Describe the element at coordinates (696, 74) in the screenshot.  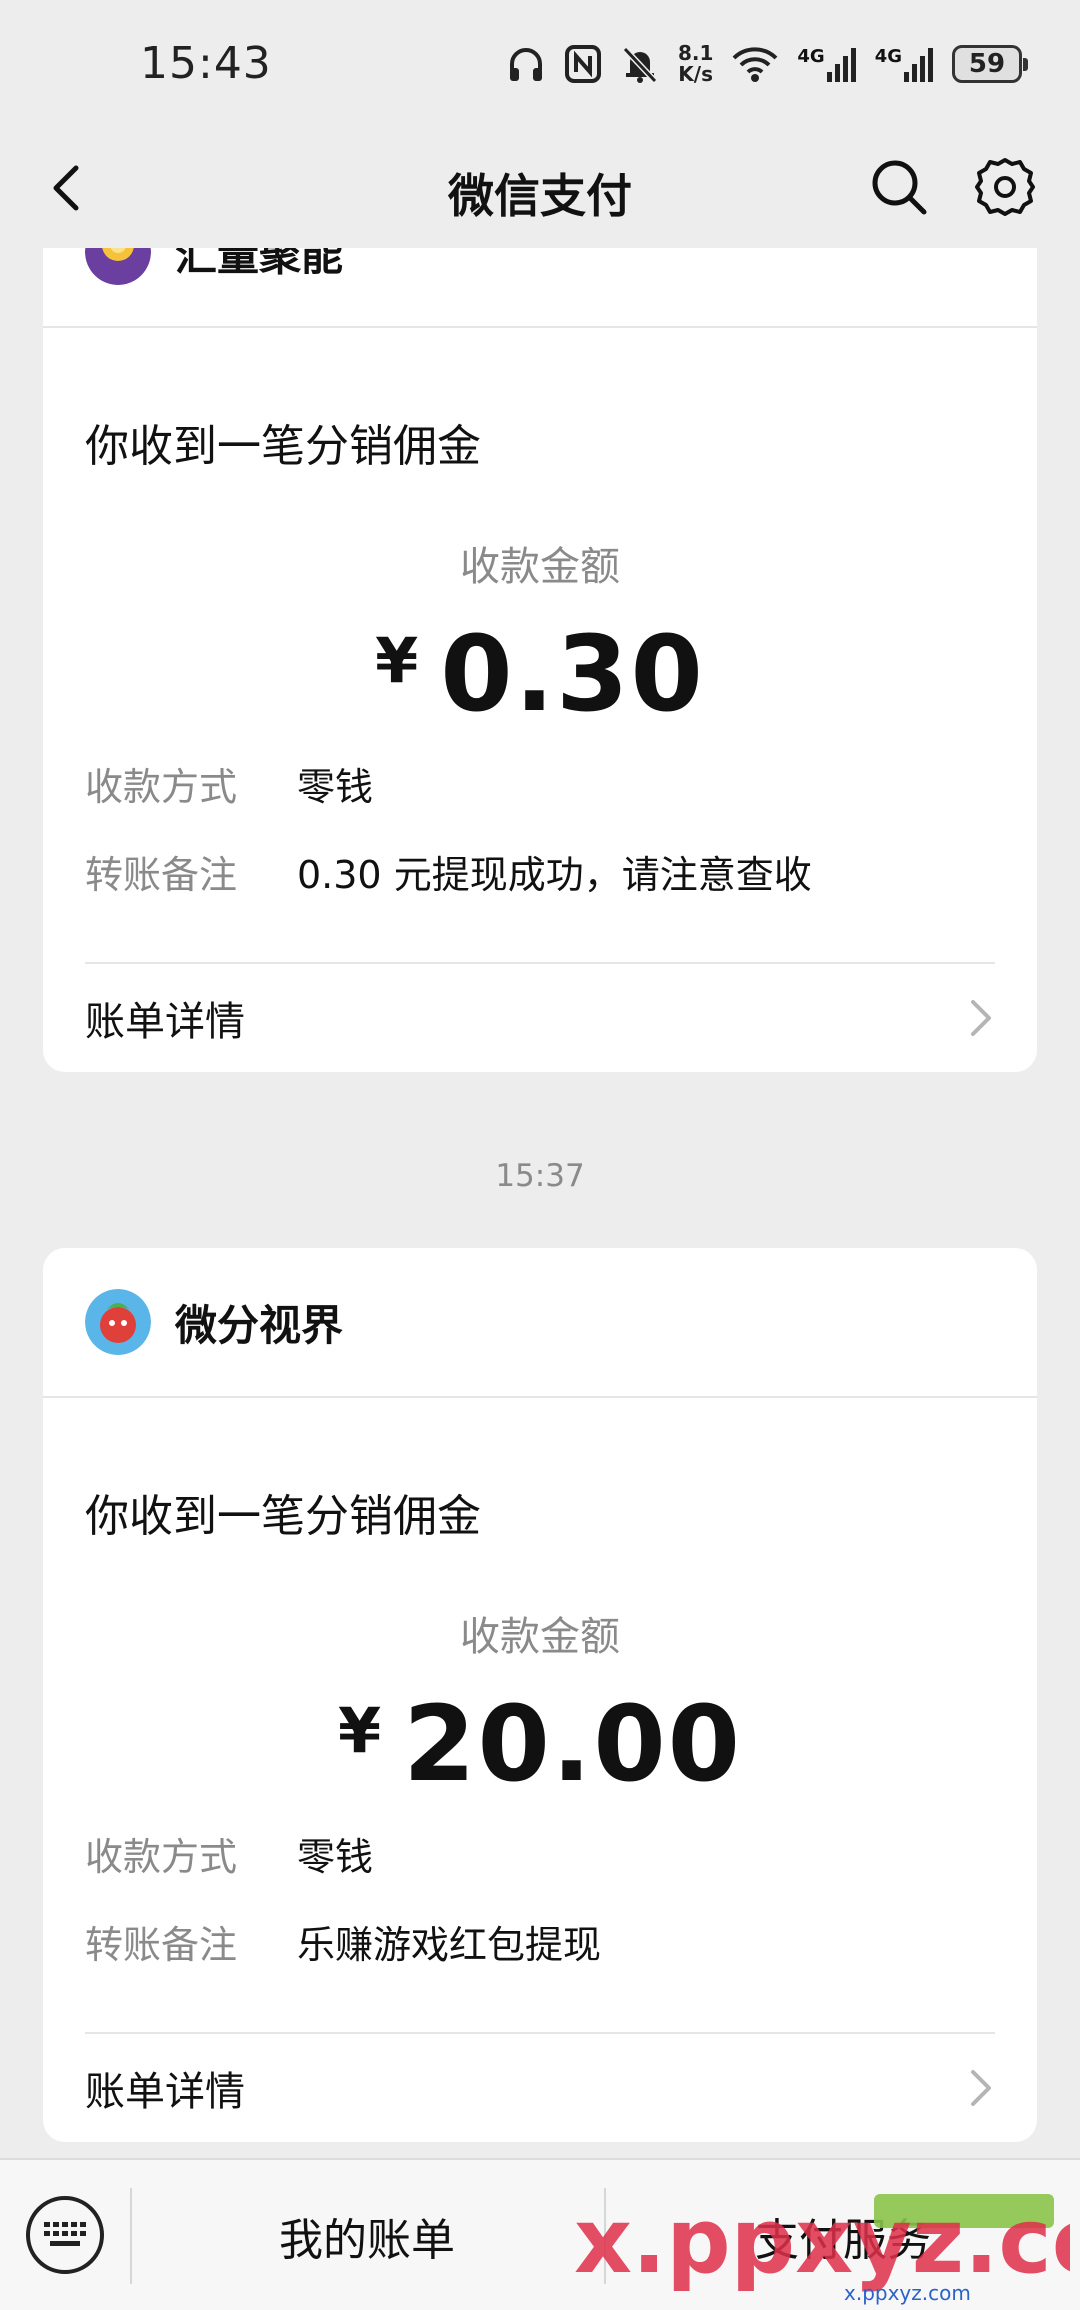
I see `network-speed-unit: K/s` at that location.